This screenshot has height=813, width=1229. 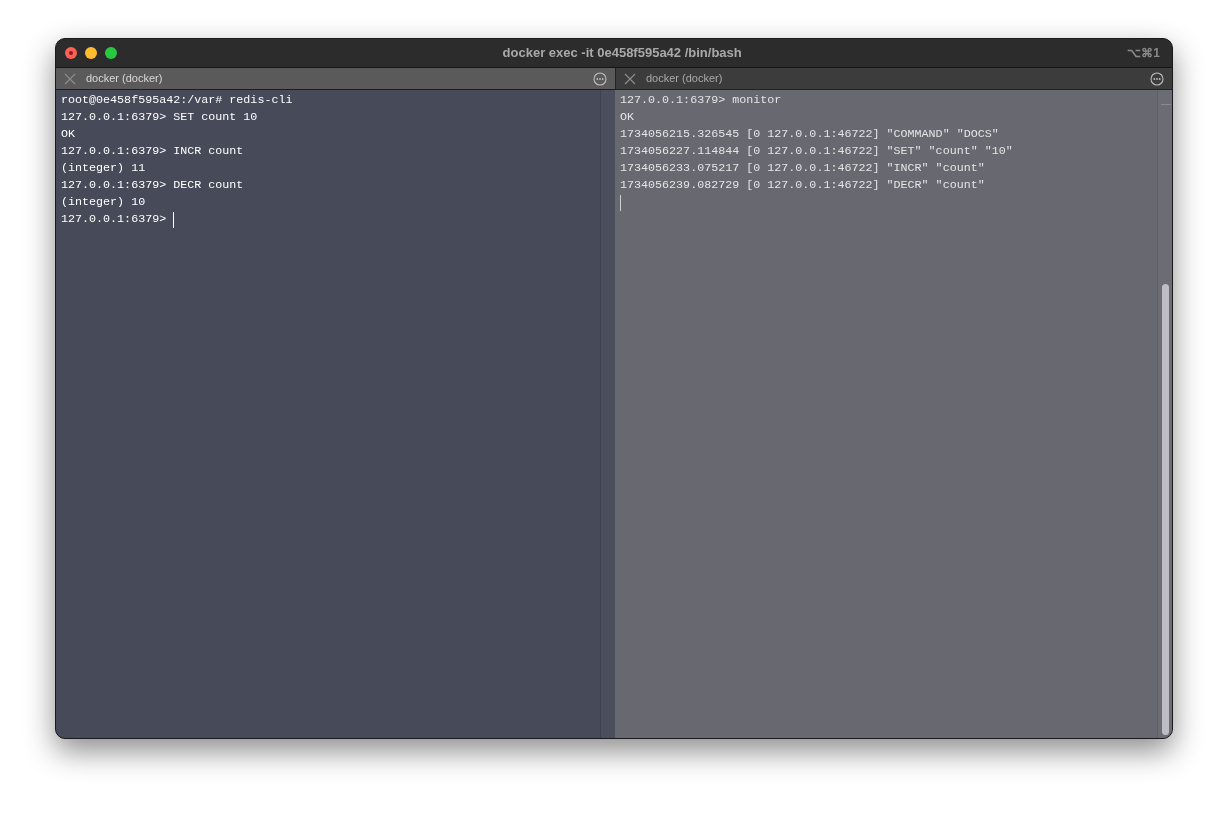 What do you see at coordinates (802, 185) in the screenshot?
I see `terminal-line: 1734056239.082729 [0 127.0.0.1:46722] "DECR" "count"` at bounding box center [802, 185].